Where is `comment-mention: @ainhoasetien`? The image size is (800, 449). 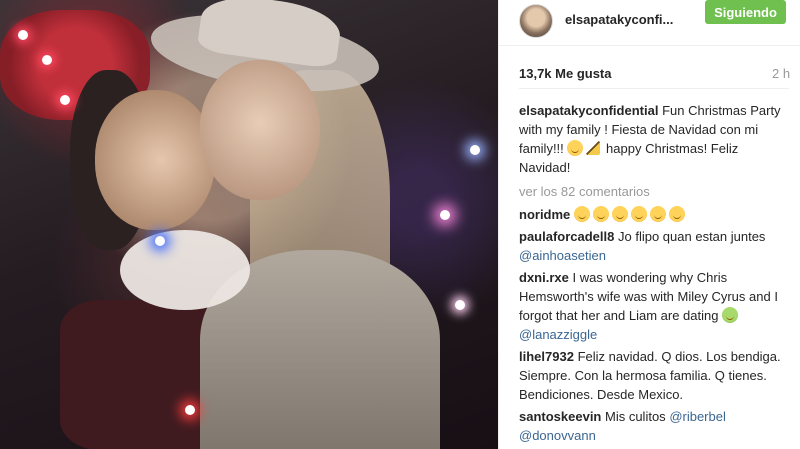
comment-mention: @ainhoasetien is located at coordinates (562, 255).